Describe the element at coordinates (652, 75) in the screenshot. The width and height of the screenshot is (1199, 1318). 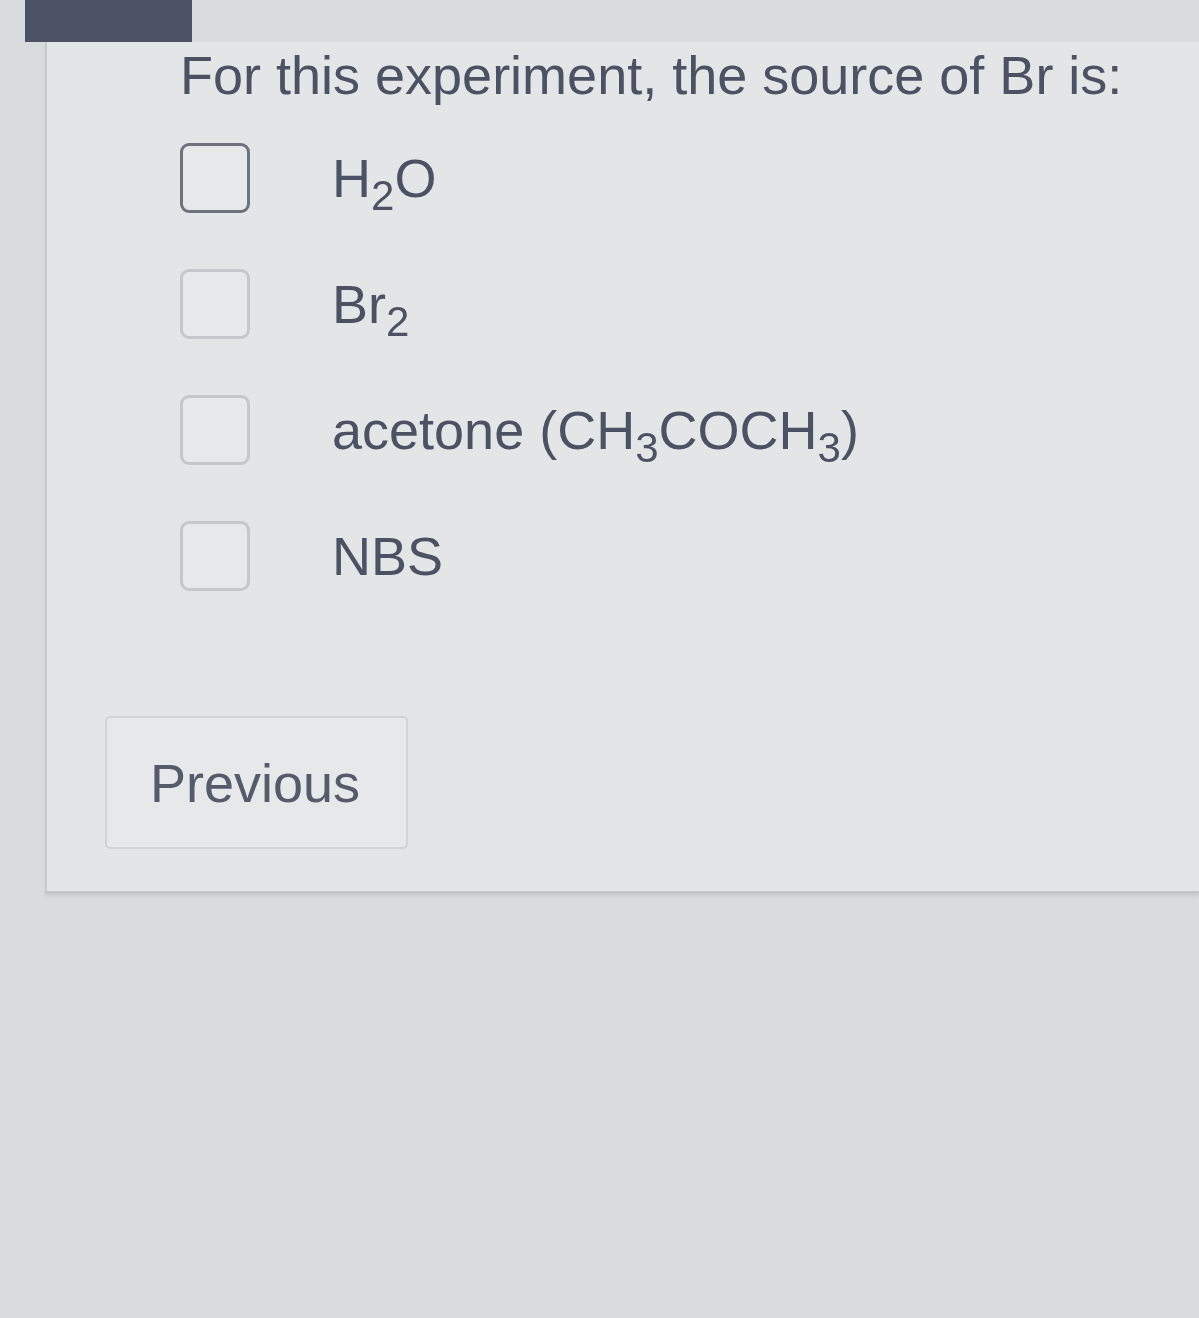
I see `question-text: For this experiment, the source of Br is:` at that location.